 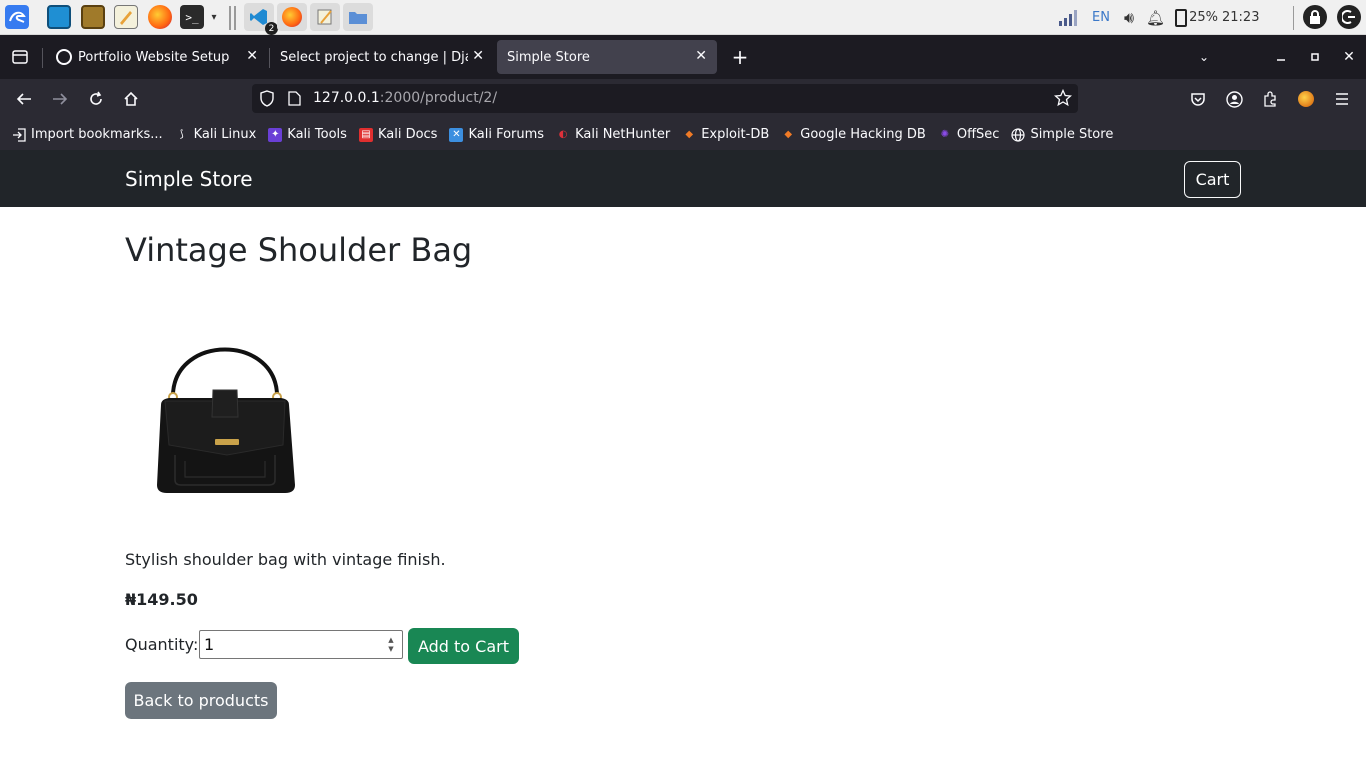 What do you see at coordinates (261, 19) in the screenshot?
I see `vscode-icon: 2` at bounding box center [261, 19].